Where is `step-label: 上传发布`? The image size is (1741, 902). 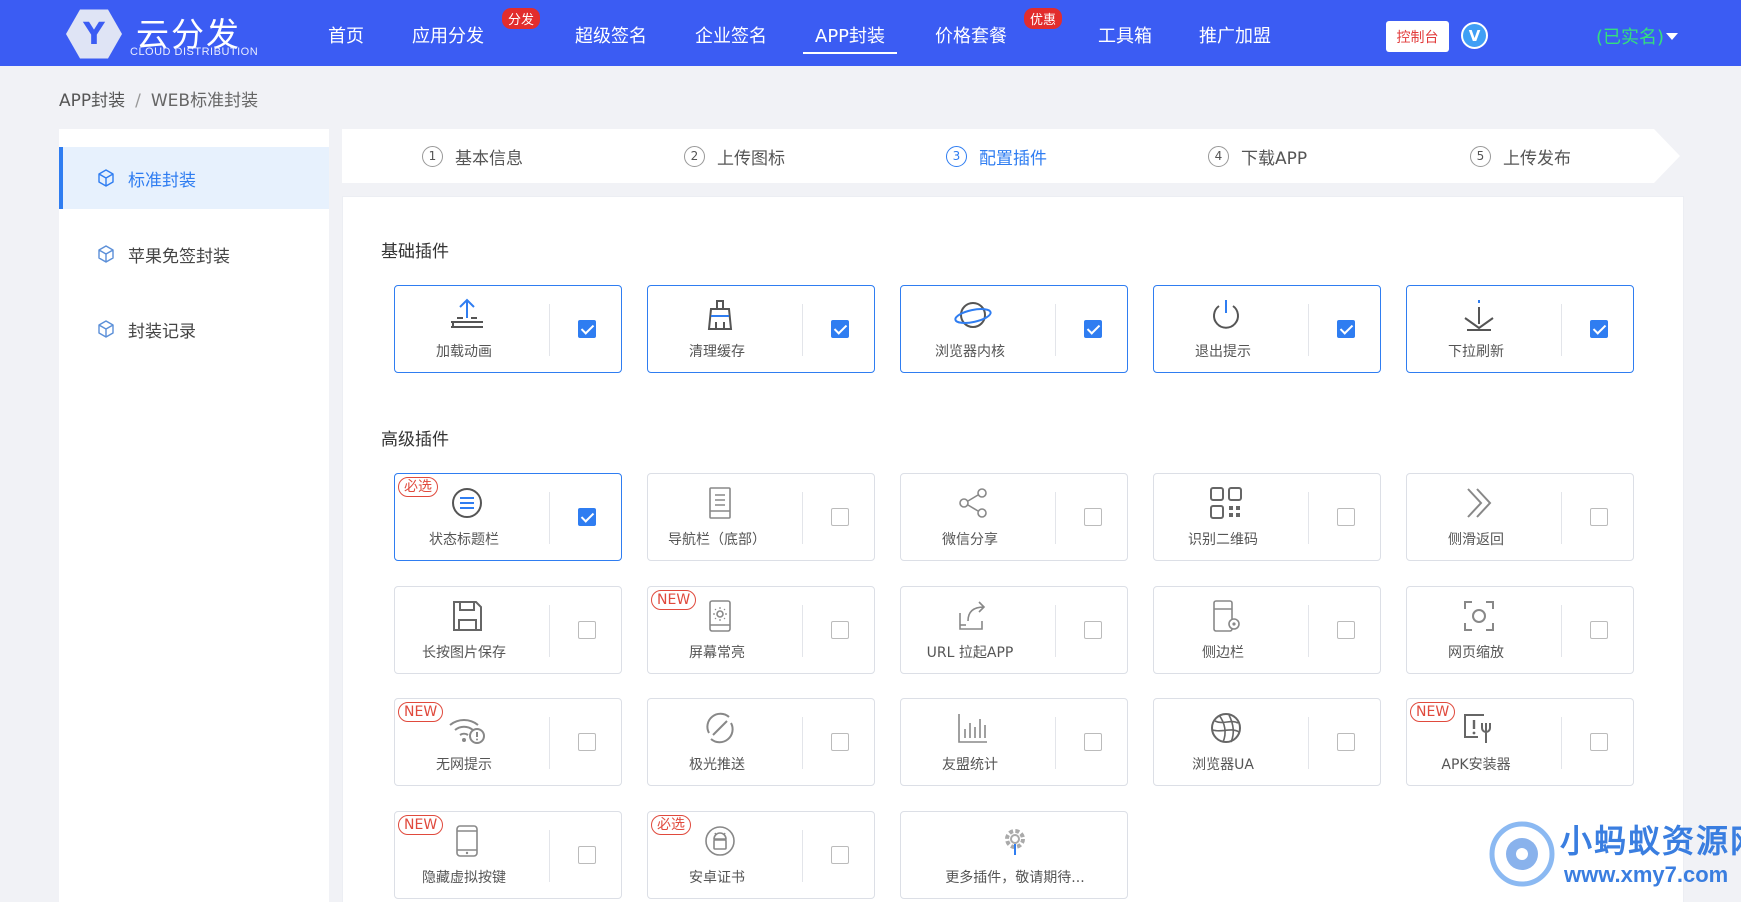
step-label: 上传发布 is located at coordinates (1537, 158).